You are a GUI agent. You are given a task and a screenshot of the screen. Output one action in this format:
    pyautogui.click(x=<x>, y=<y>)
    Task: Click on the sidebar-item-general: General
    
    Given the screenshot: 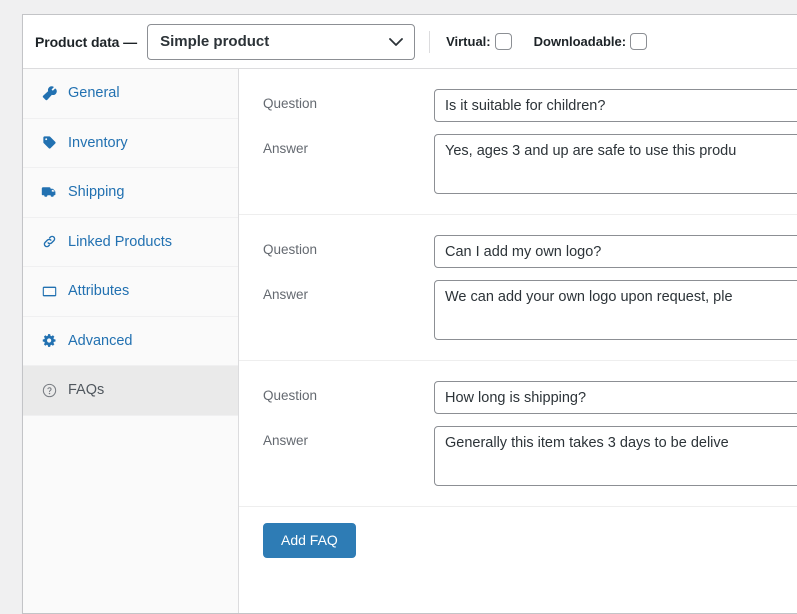 What is the action you would take?
    pyautogui.click(x=130, y=94)
    